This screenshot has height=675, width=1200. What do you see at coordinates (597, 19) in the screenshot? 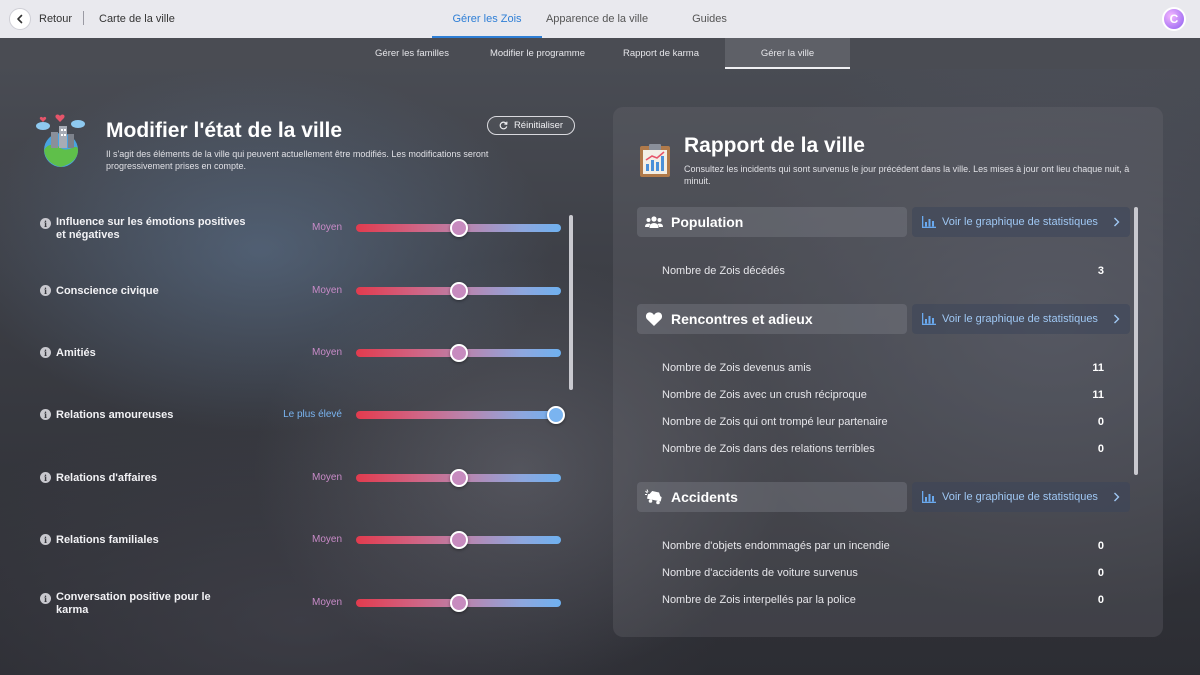
I see `tab-city-appearance: Apparence de la ville` at bounding box center [597, 19].